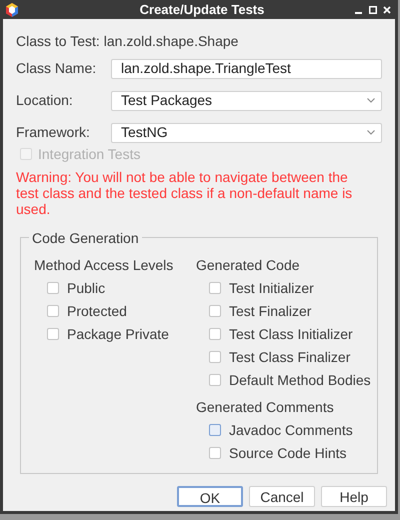 This screenshot has height=520, width=400. I want to click on warning-message: Warning: You will not be able to navigate between the test class and the tested class if a non-default name is used., so click(185, 193).